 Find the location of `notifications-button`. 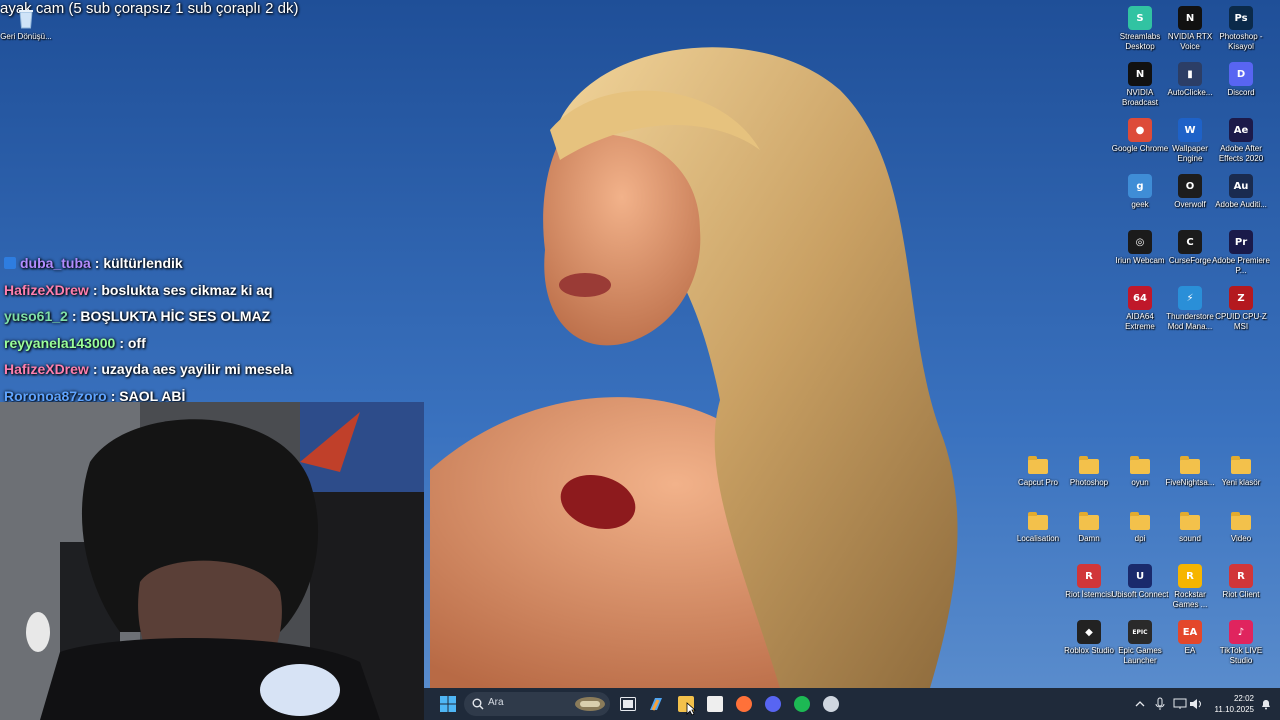

notifications-button is located at coordinates (1266, 704).